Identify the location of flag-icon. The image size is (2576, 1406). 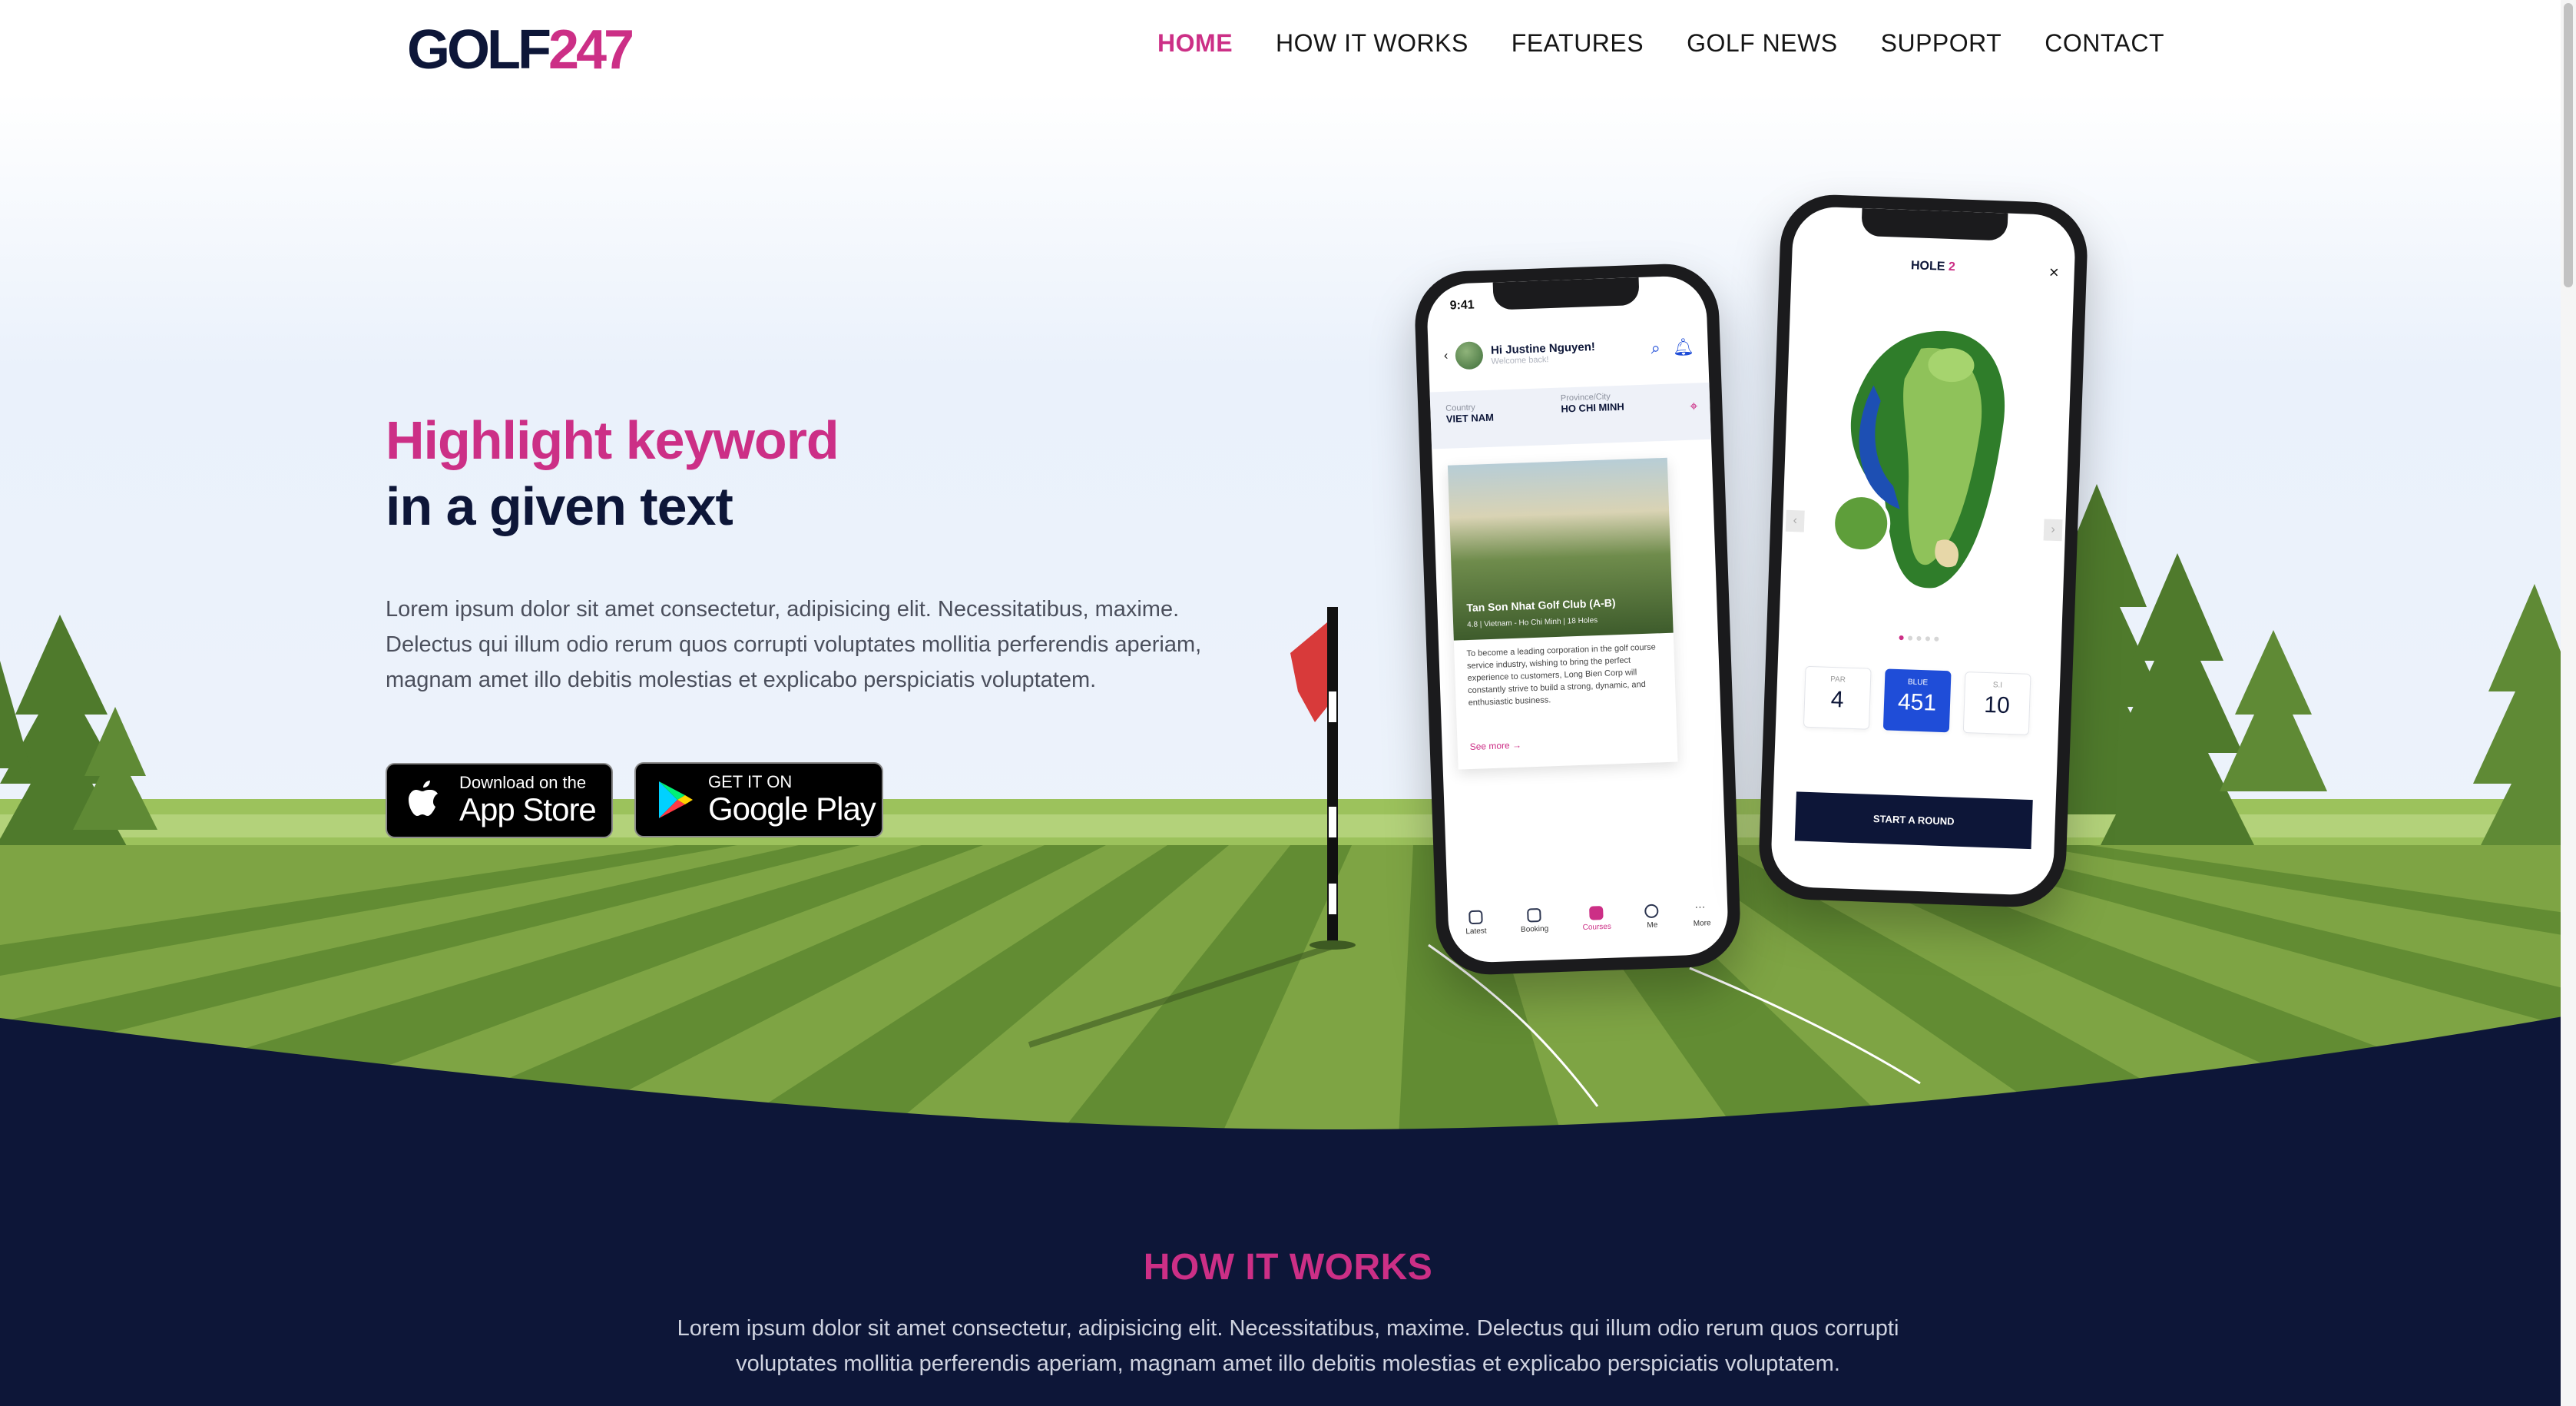
(1596, 912).